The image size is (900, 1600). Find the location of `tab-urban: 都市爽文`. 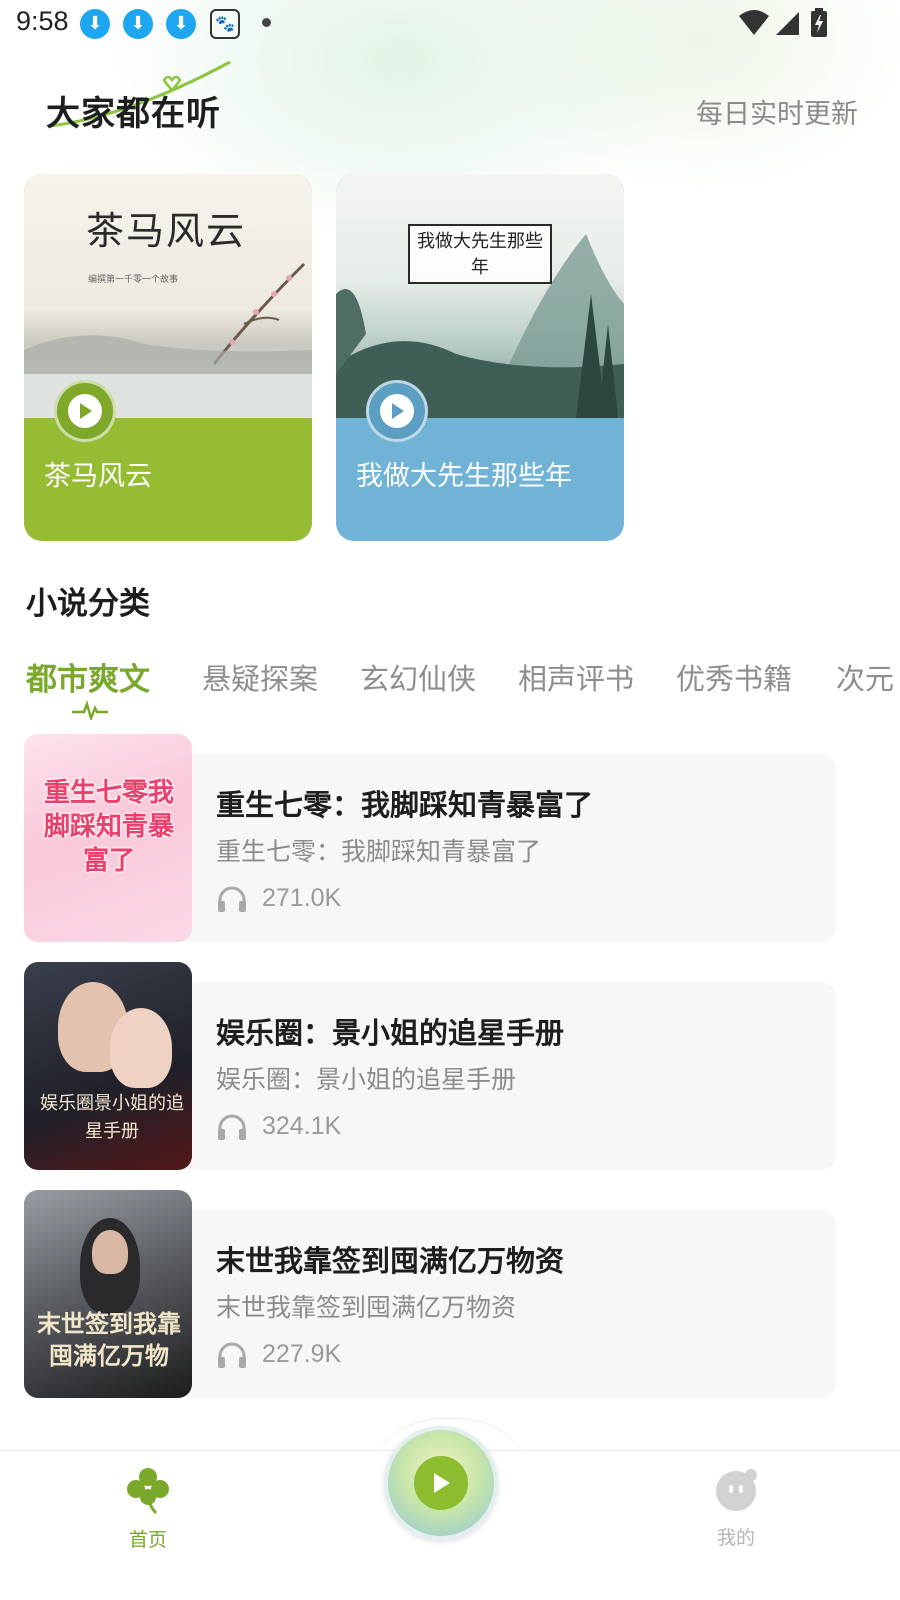

tab-urban: 都市爽文 is located at coordinates (88, 677).